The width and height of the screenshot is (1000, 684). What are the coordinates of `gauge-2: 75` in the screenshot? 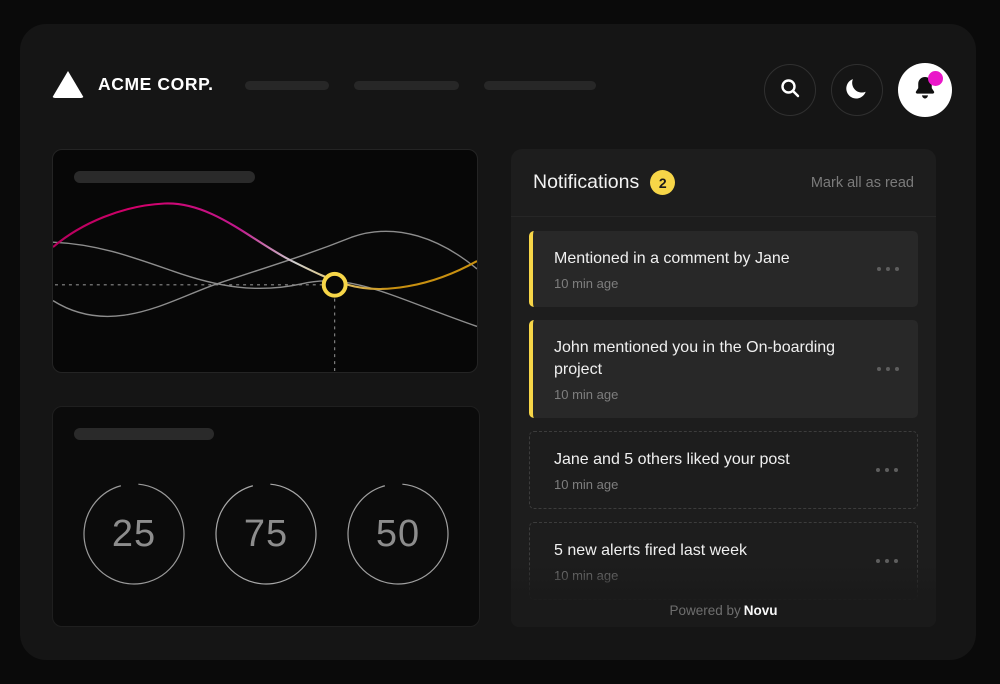 It's located at (266, 534).